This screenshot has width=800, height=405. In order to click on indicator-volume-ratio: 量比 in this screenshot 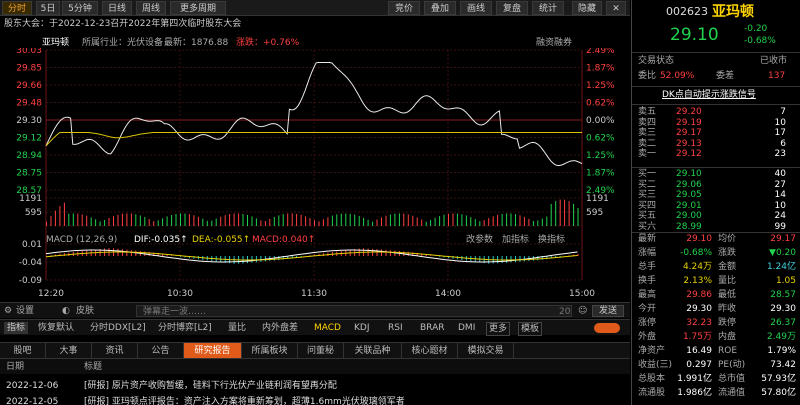, I will do `click(237, 328)`.